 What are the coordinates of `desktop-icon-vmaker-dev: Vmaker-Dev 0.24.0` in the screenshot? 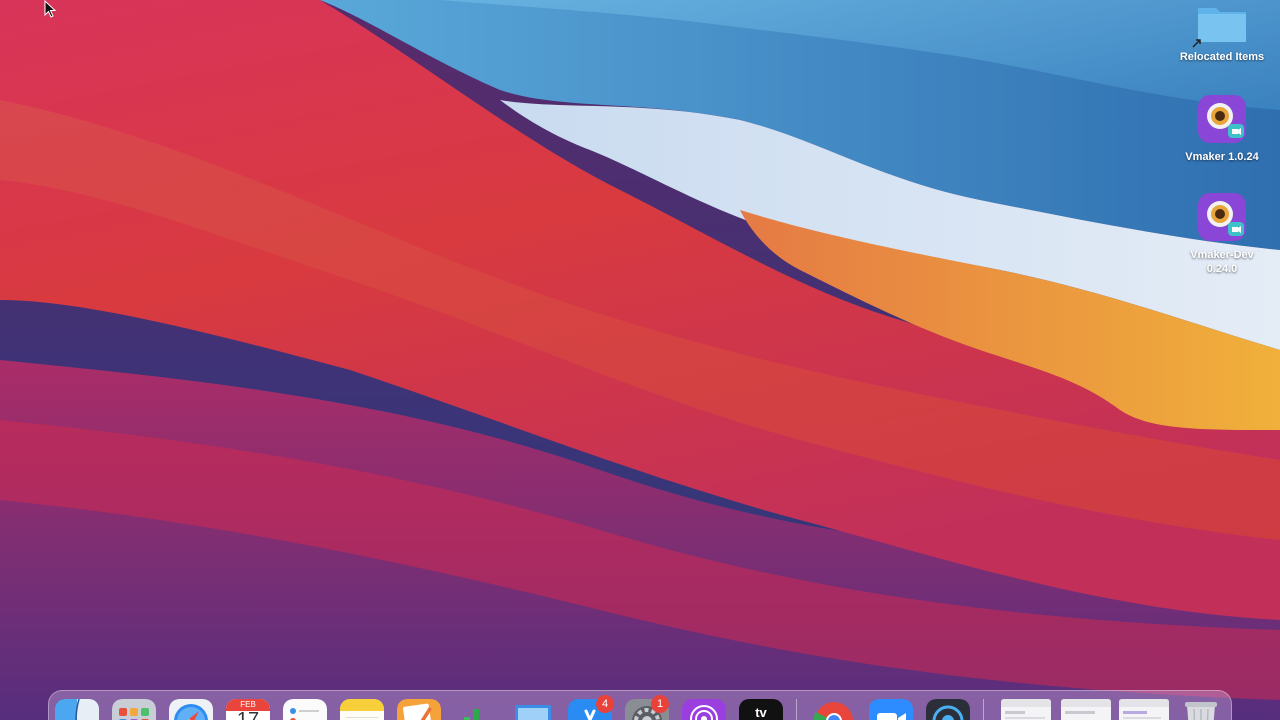 It's located at (1222, 233).